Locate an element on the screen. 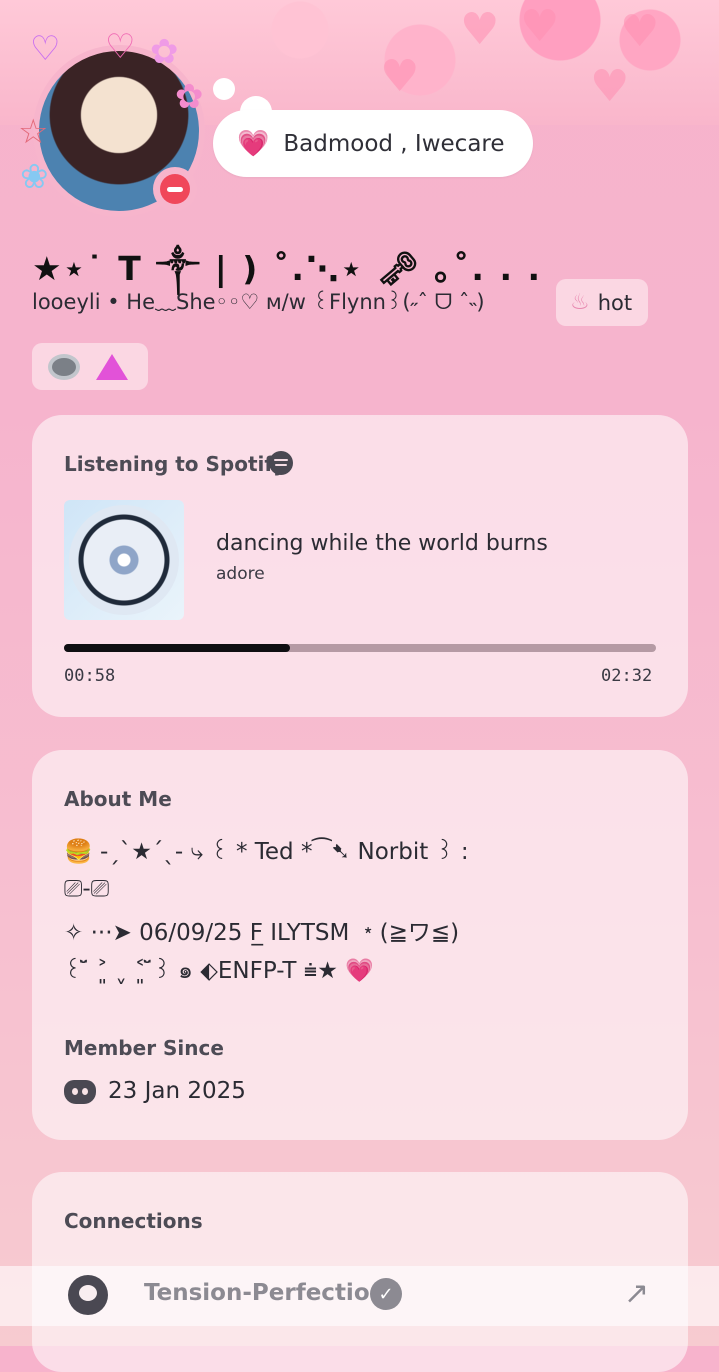  track-duration: 02:32 is located at coordinates (627, 676).